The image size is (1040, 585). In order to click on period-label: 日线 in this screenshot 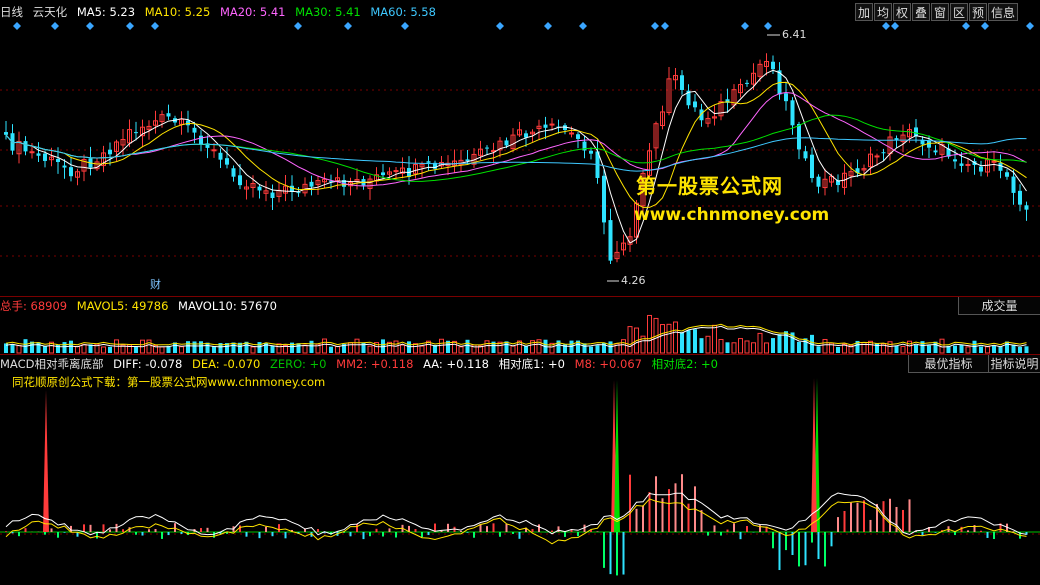, I will do `click(11, 12)`.